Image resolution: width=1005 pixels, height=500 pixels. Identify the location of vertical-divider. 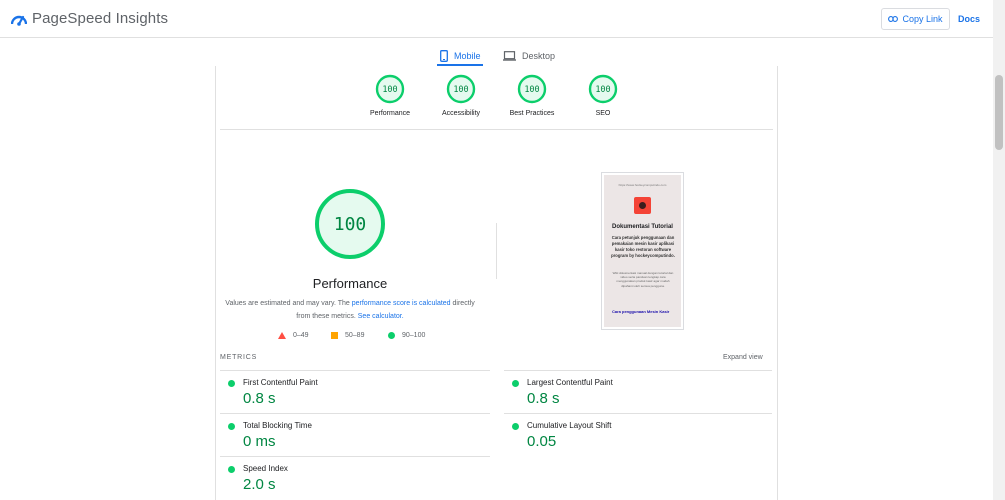
(496, 251).